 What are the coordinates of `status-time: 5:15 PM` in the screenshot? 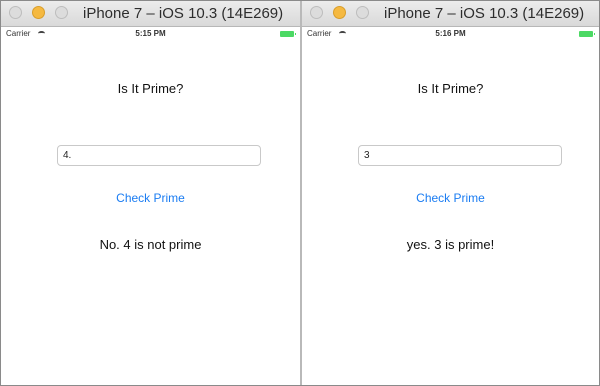 It's located at (150, 33).